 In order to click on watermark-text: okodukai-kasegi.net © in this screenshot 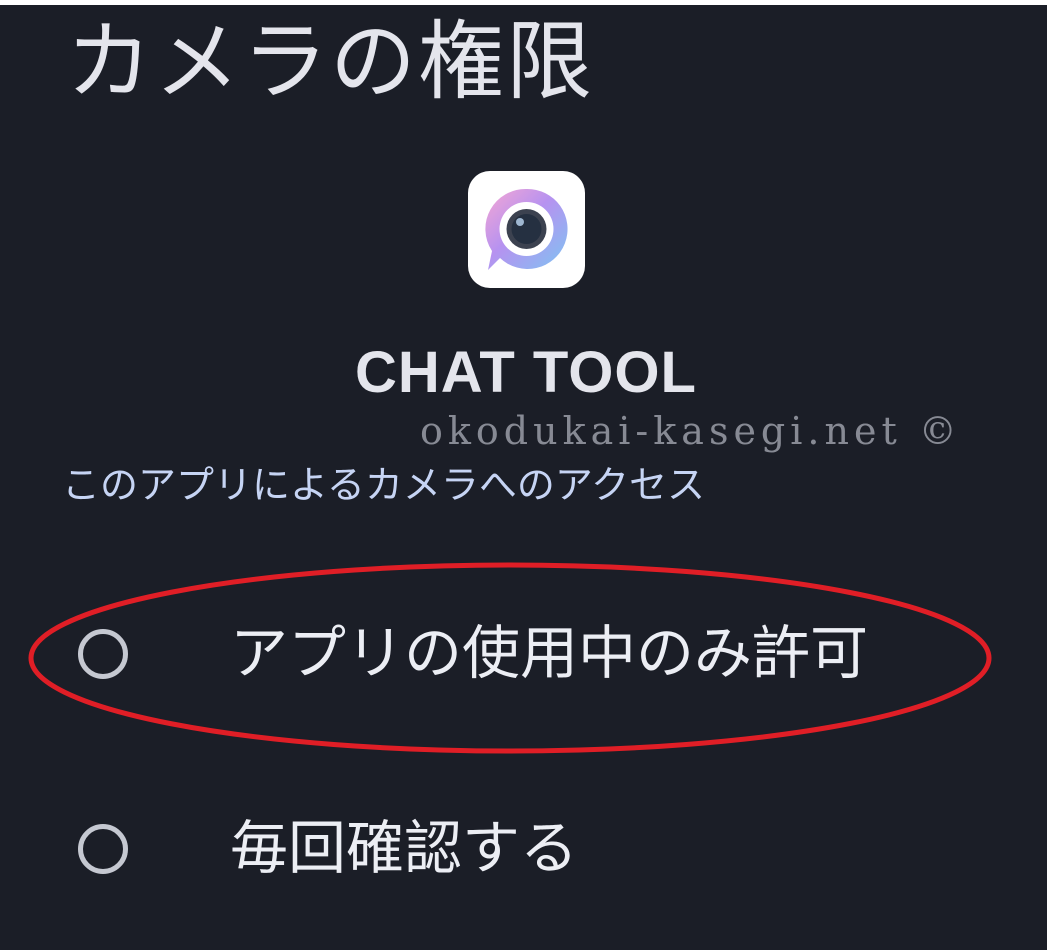, I will do `click(691, 431)`.